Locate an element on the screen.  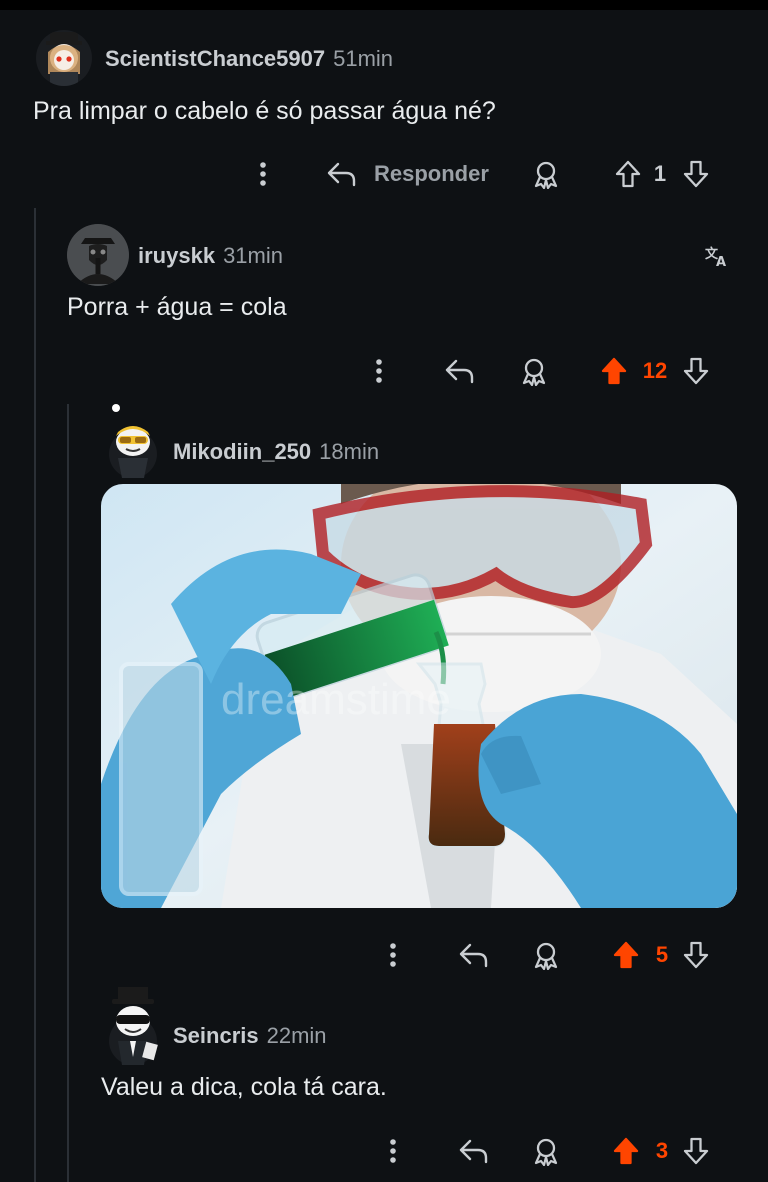
timestamp: 18min is located at coordinates (349, 451).